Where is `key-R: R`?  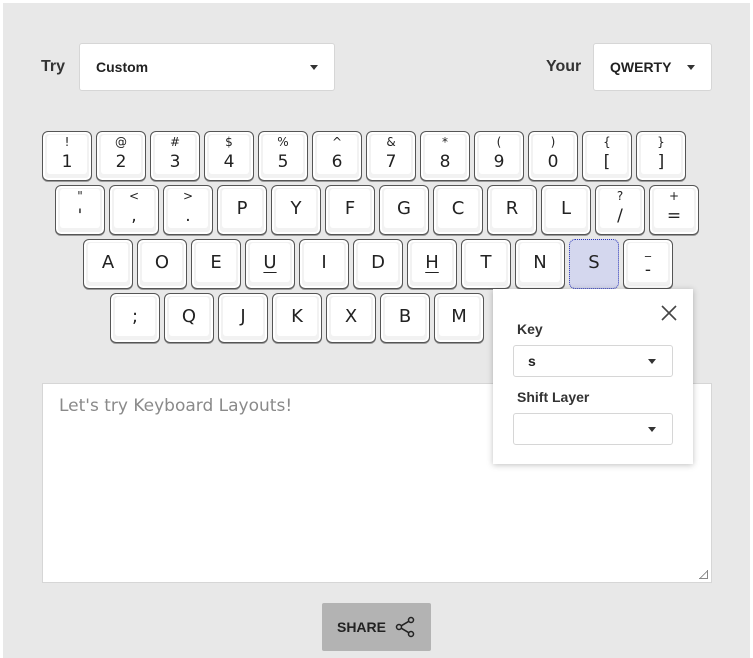
key-R: R is located at coordinates (512, 210).